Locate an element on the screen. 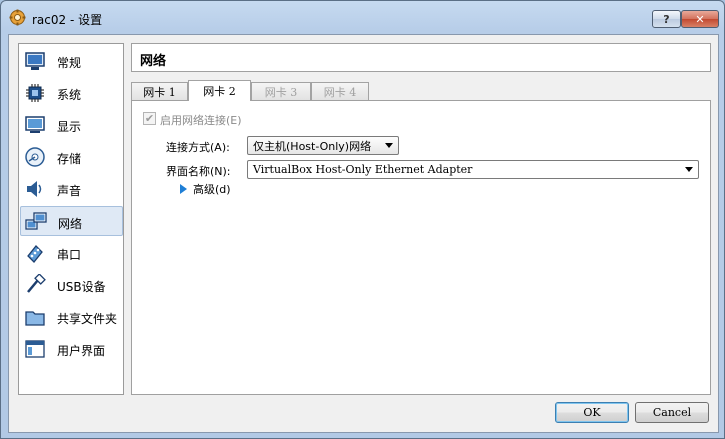 The height and width of the screenshot is (439, 725). ui-icon is located at coordinates (35, 349).